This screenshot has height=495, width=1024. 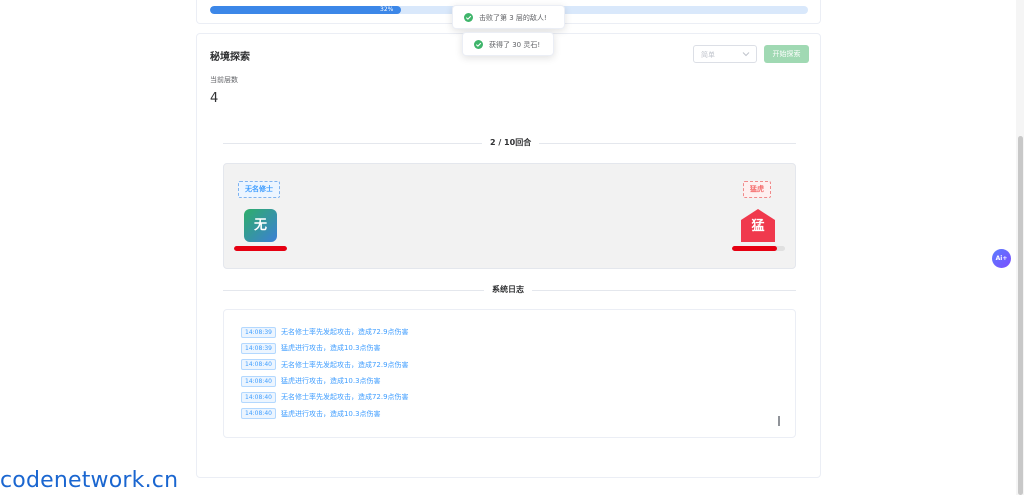 I want to click on log-entry: 14:08:39 猛虎进行攻击，造成10.3点伤害, so click(x=325, y=348).